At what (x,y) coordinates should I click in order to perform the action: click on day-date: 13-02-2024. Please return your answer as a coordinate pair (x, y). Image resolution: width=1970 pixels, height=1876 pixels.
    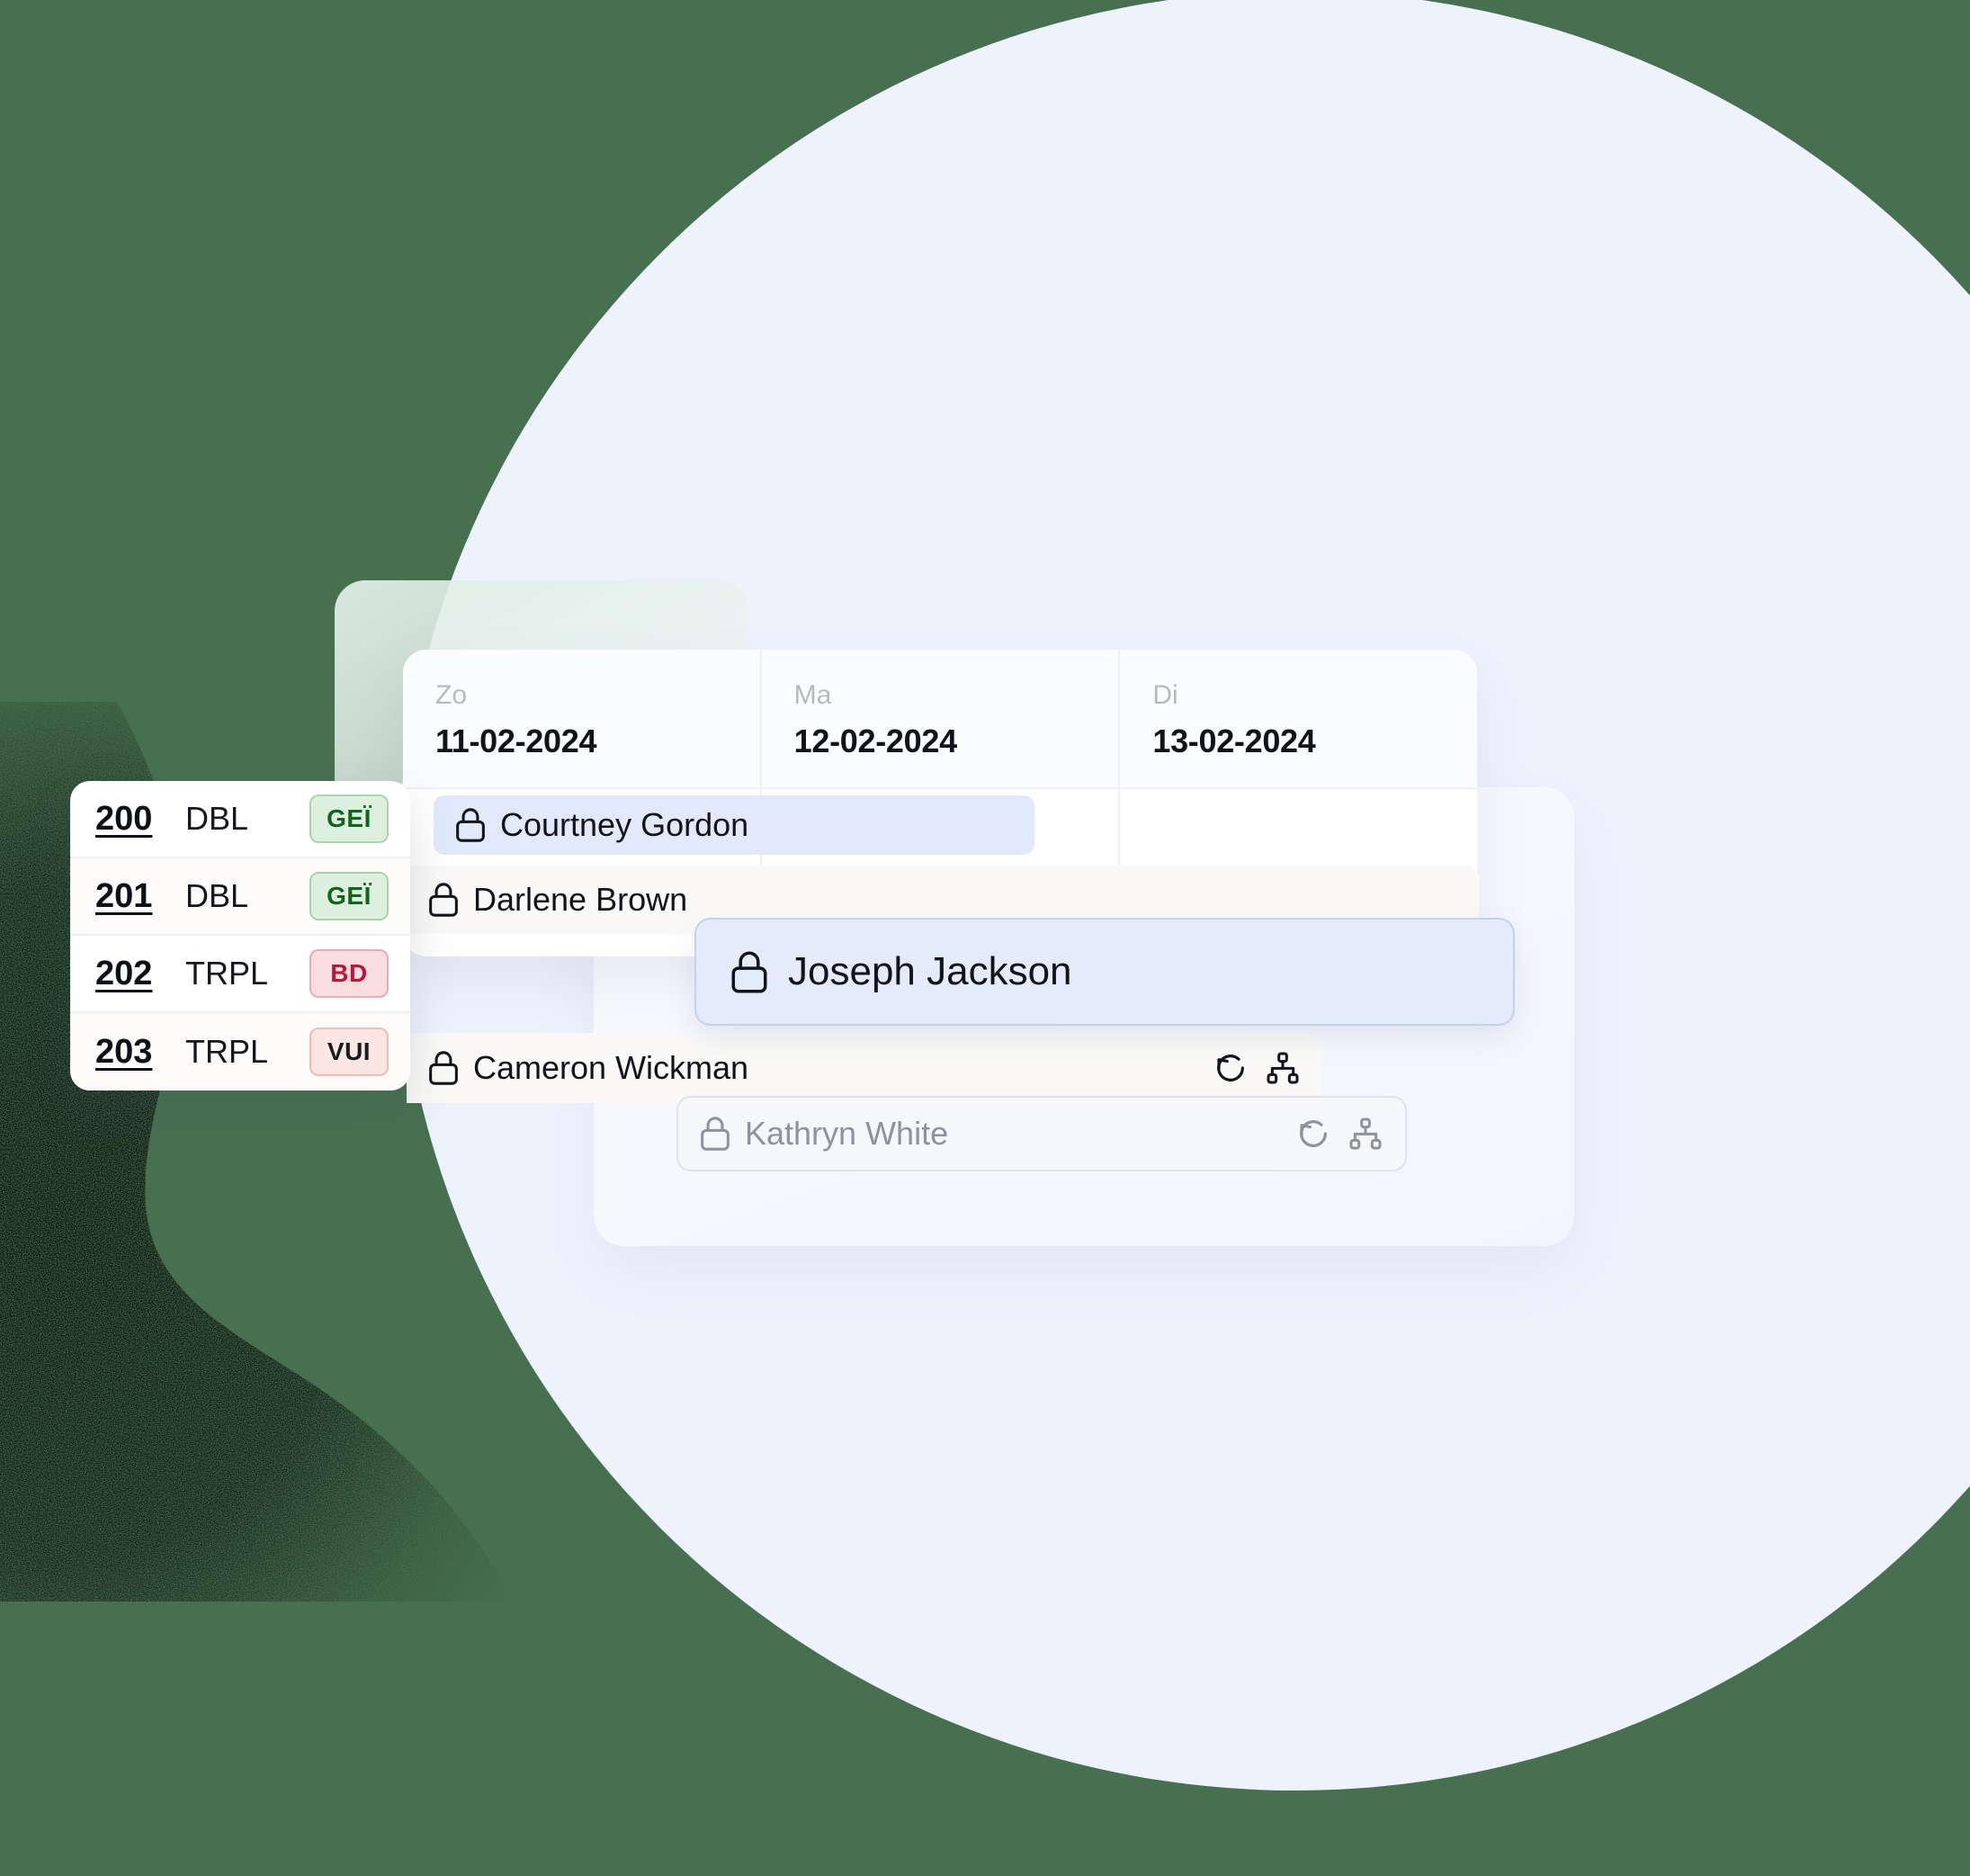
    Looking at the image, I should click on (1234, 741).